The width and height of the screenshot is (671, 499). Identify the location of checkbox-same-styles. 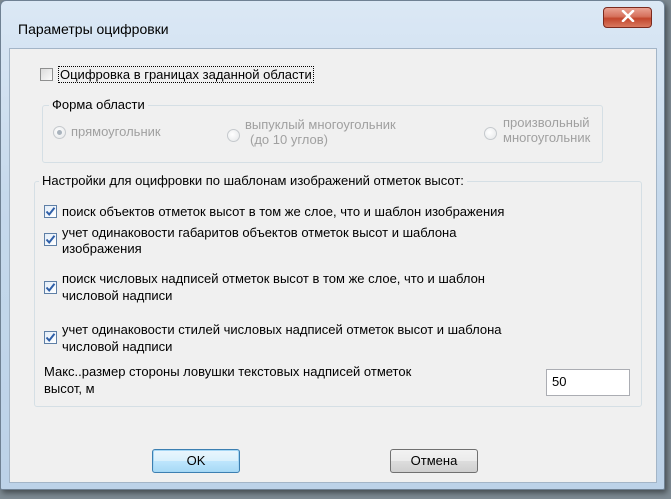
(50, 337).